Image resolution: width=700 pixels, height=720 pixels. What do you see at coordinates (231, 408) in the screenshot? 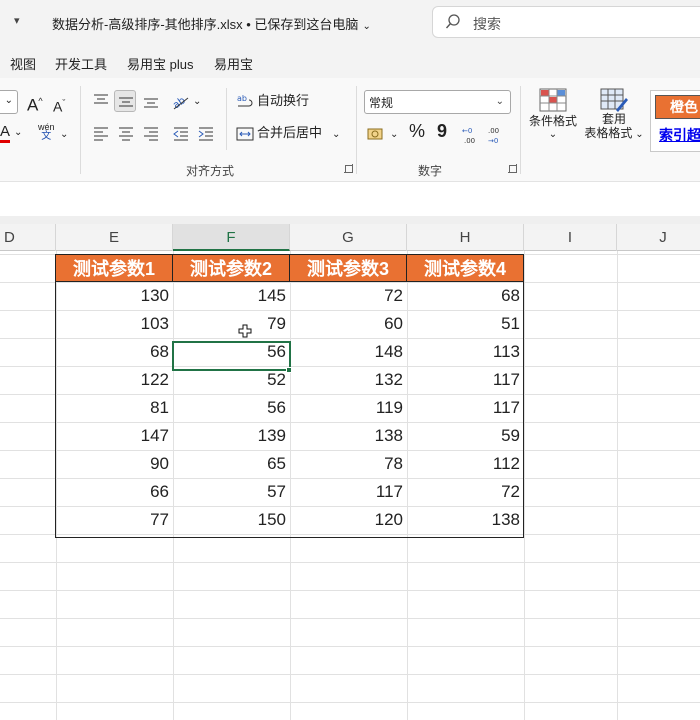
I see `table-cell: 56` at bounding box center [231, 408].